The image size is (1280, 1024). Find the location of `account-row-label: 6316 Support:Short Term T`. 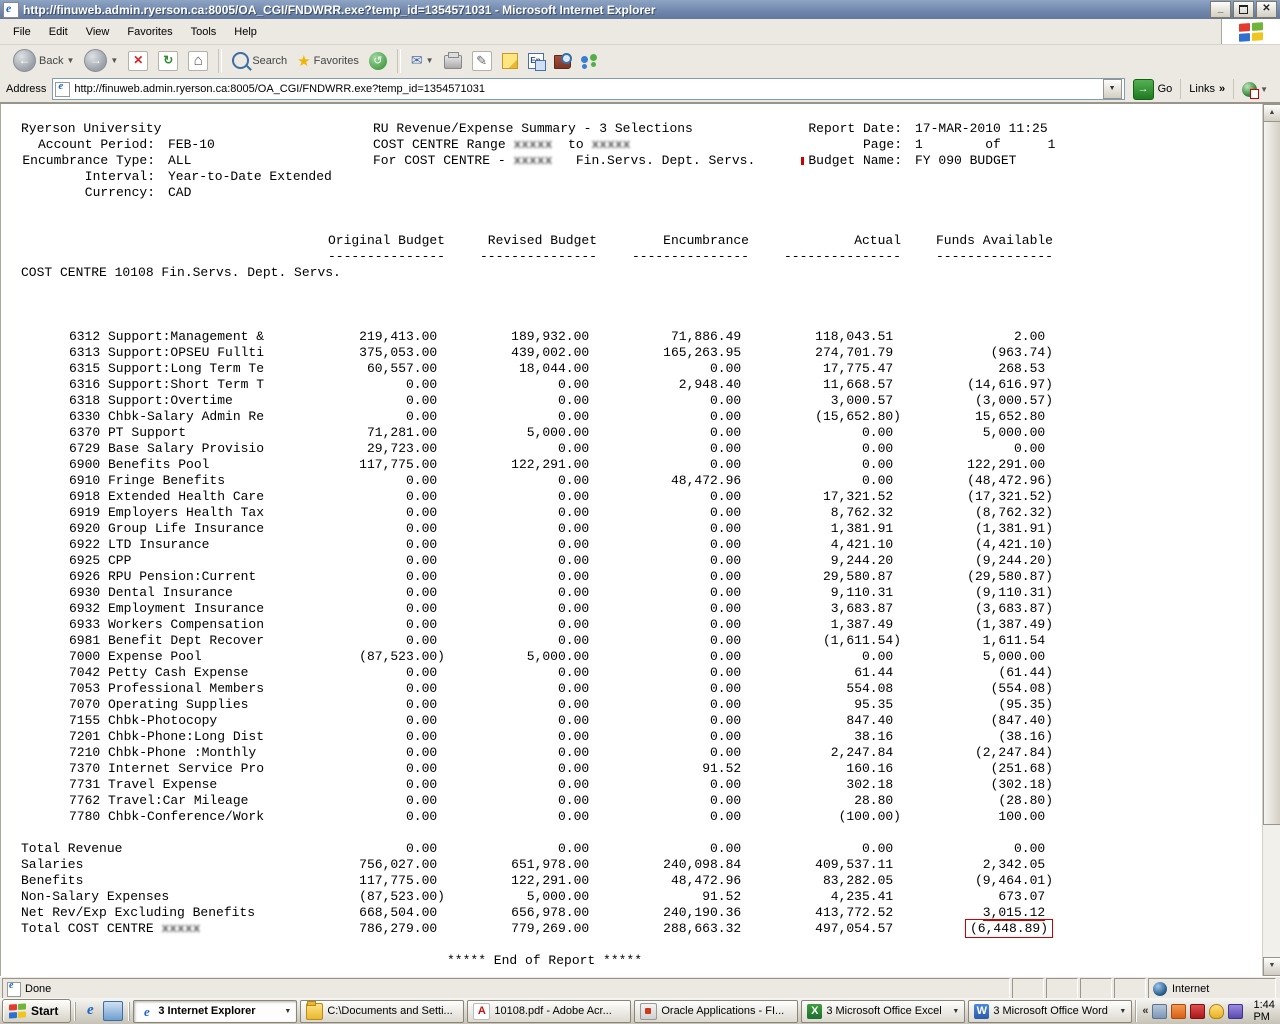

account-row-label: 6316 Support:Short Term T is located at coordinates (167, 384).